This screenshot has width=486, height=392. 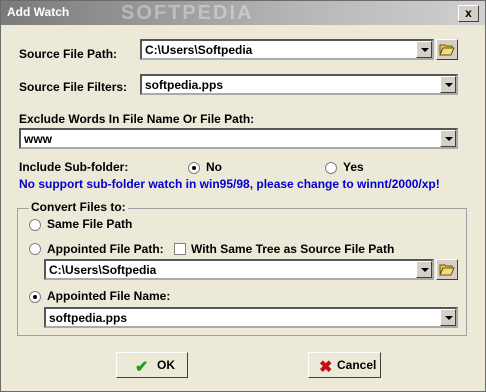 I want to click on subfolder-yes-radio, so click(x=331, y=168).